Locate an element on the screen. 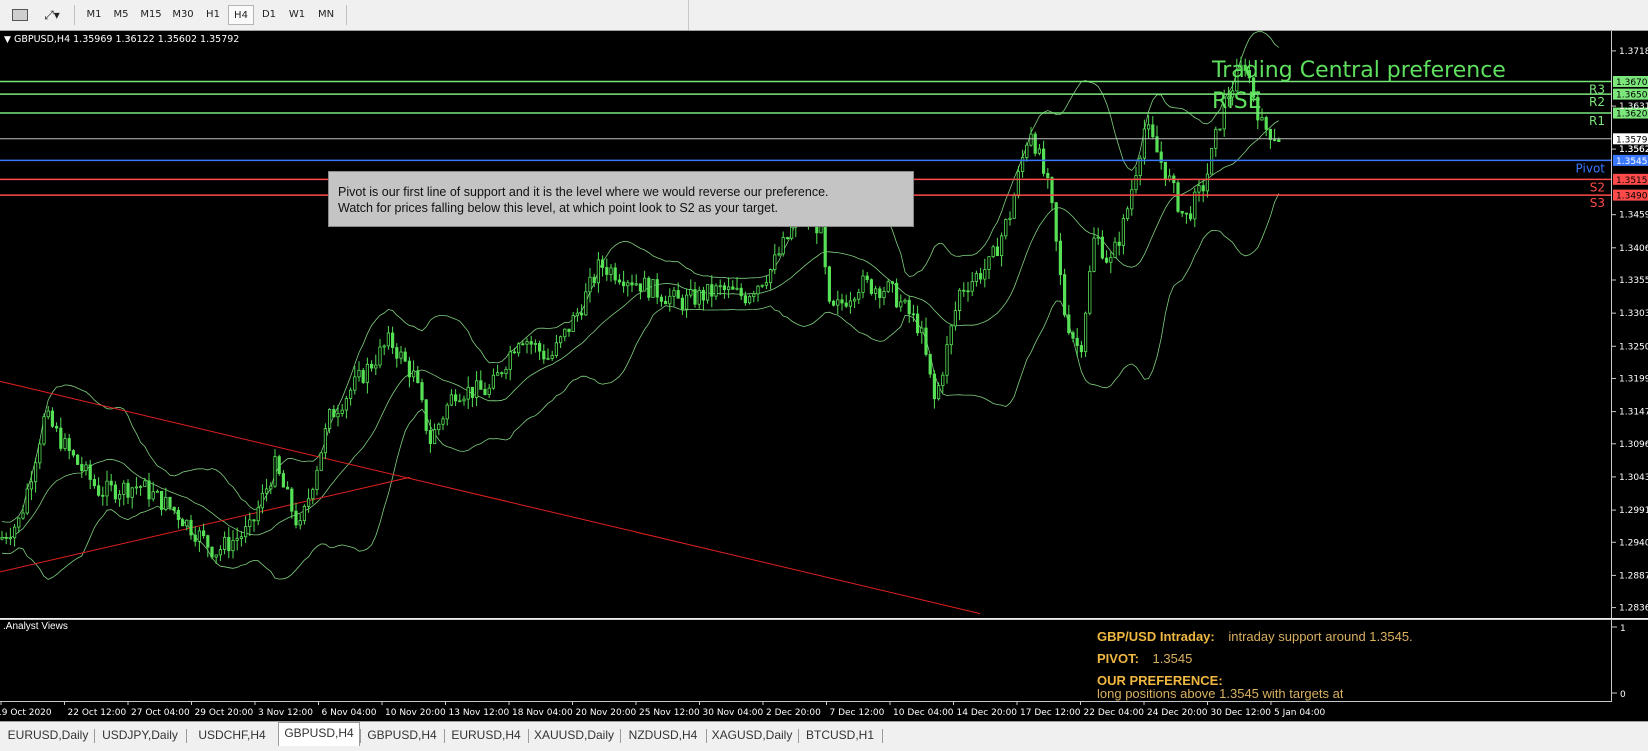 This screenshot has height=751, width=1648. symbol-tab: XAGUSD,Daily is located at coordinates (752, 735).